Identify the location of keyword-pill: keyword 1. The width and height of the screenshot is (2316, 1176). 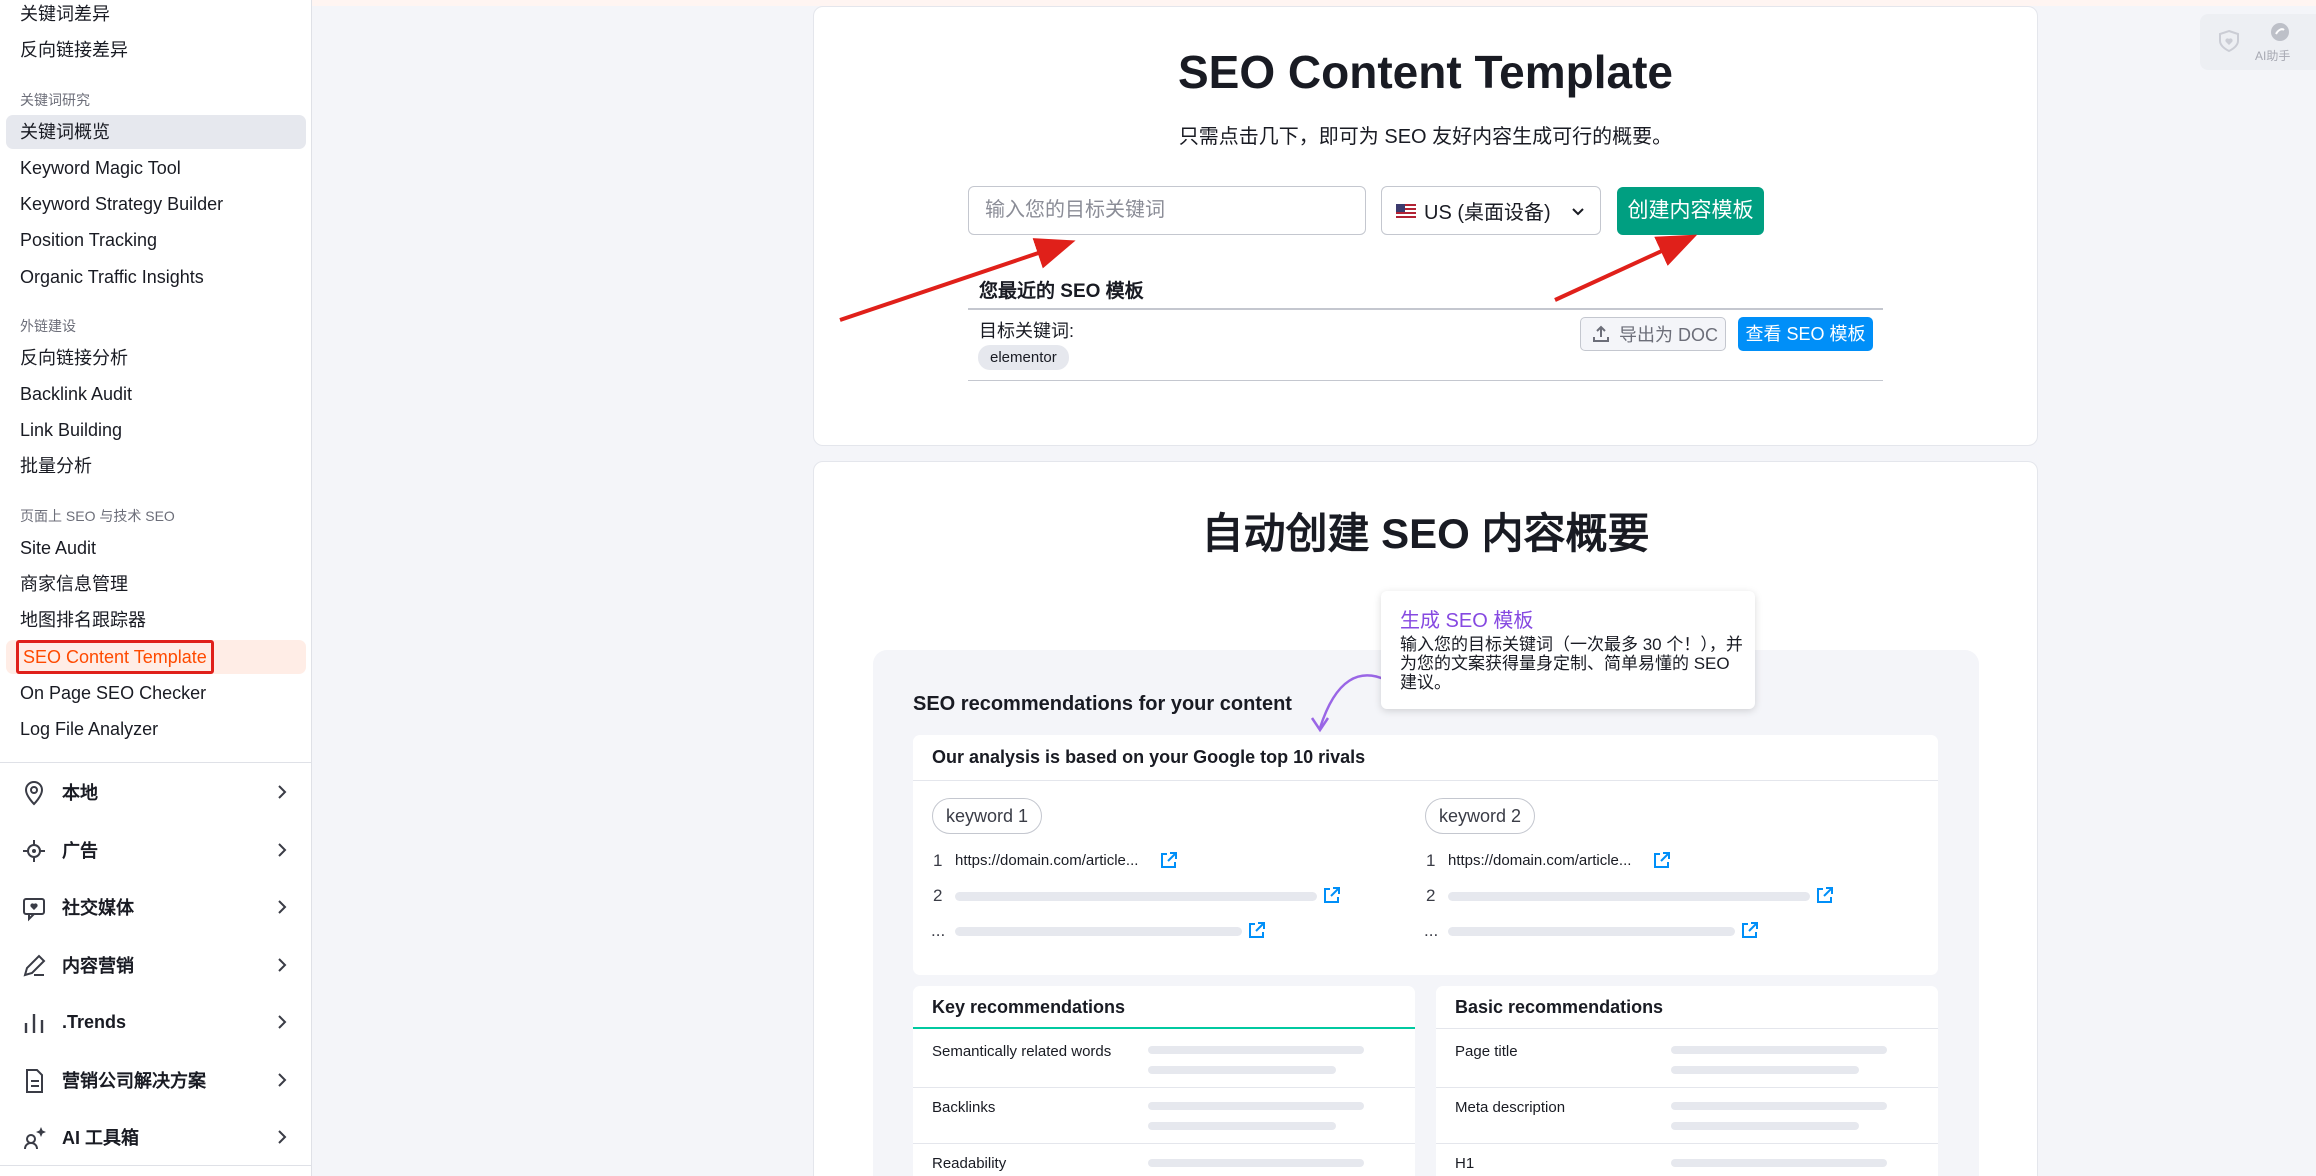
(987, 816).